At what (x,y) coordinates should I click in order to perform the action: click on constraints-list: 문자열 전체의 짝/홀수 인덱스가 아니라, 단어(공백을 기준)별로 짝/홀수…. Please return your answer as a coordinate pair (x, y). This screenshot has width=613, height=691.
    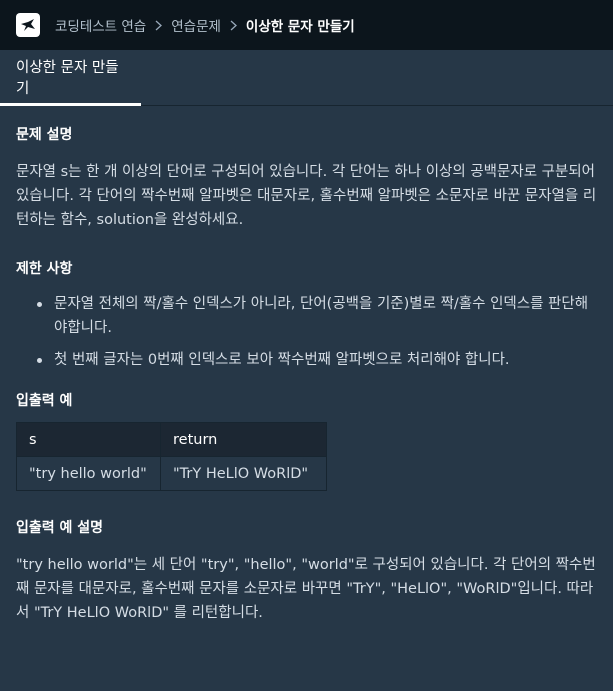
    Looking at the image, I should click on (306, 332).